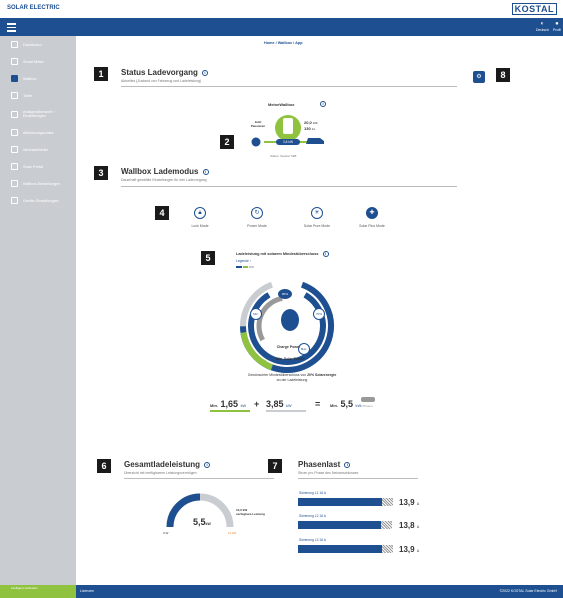 The image size is (563, 598). I want to click on power-mode-button: ↻ Power Mode, so click(257, 217).